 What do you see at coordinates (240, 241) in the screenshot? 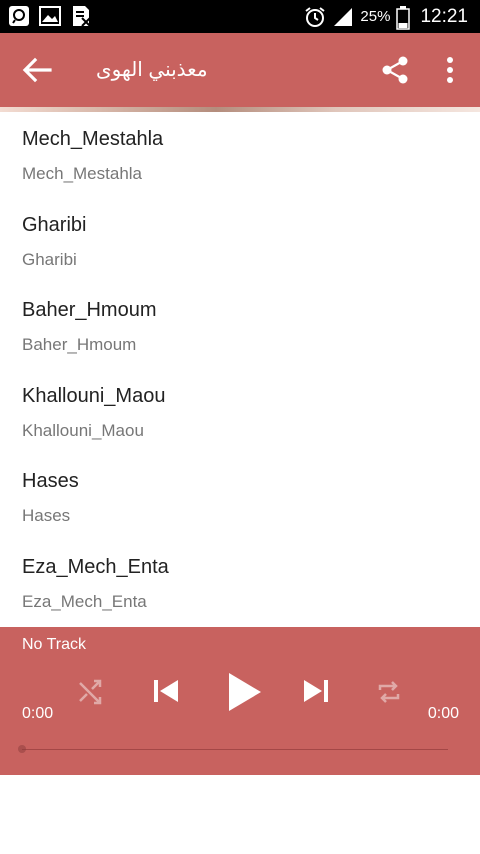
I see `list-item: Gharibi Gharibi` at bounding box center [240, 241].